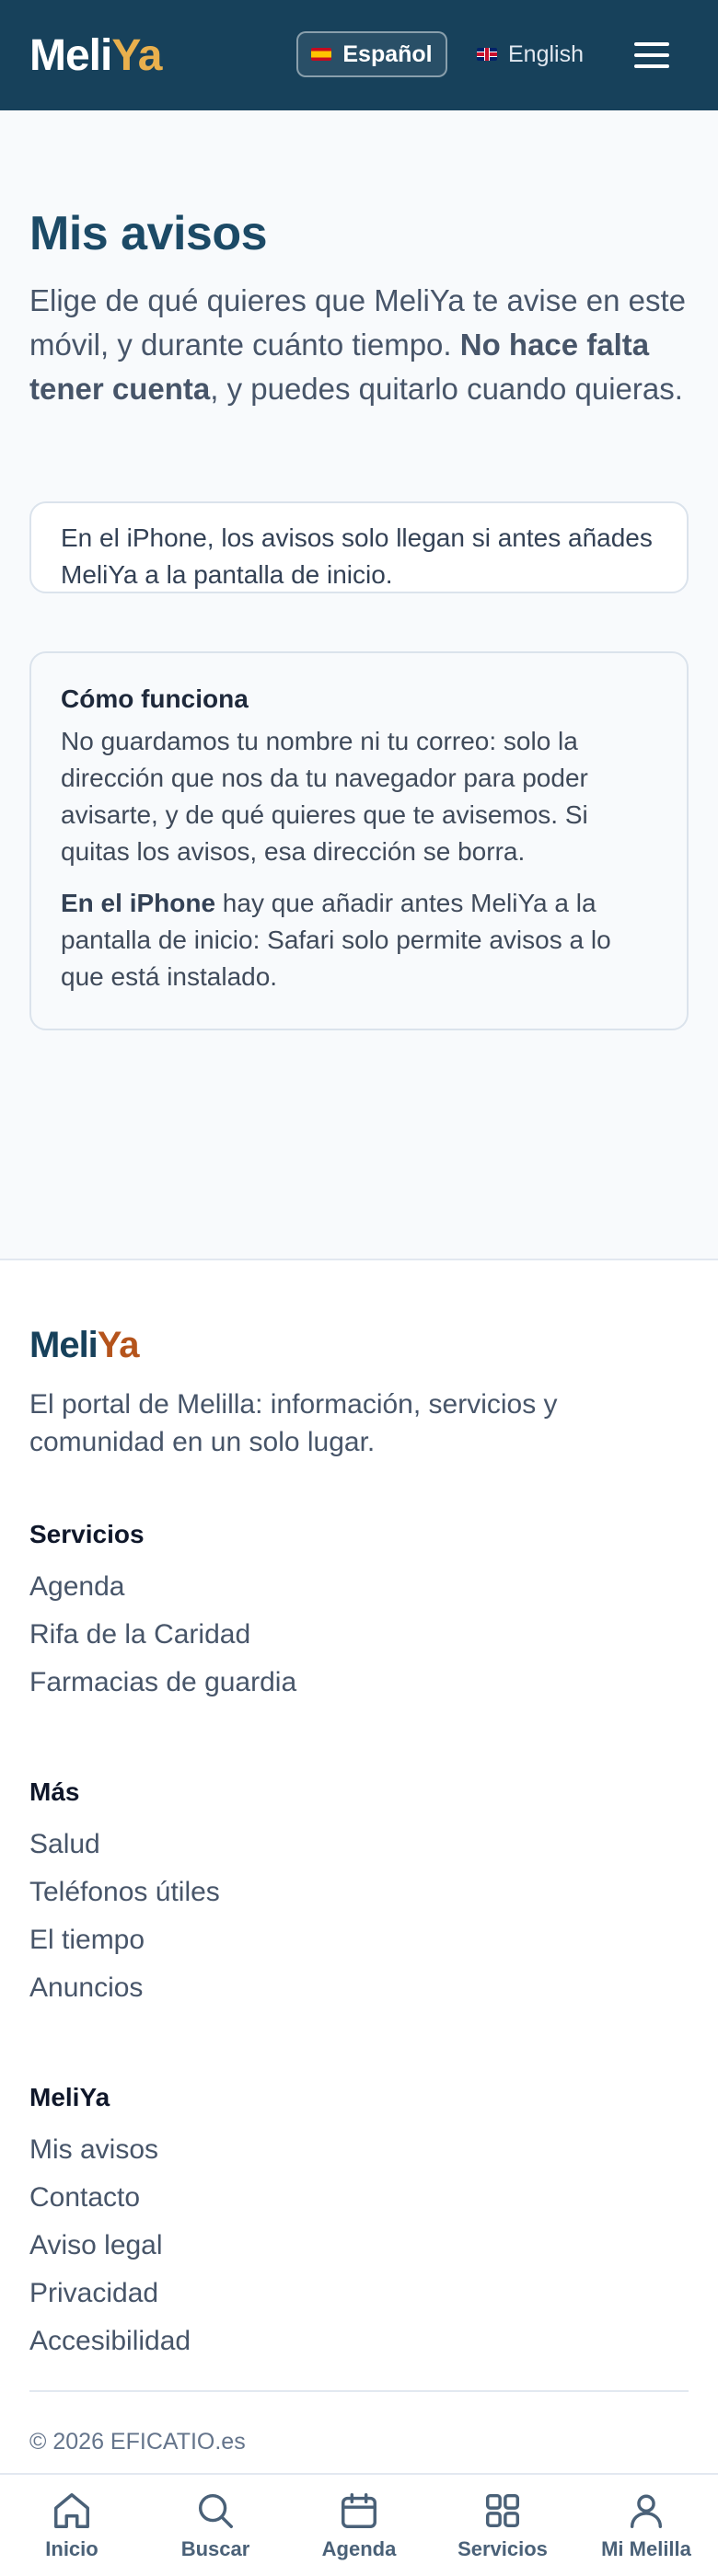 The height and width of the screenshot is (2576, 718). Describe the element at coordinates (502, 2548) in the screenshot. I see `nav-servicios-label: Servicios` at that location.